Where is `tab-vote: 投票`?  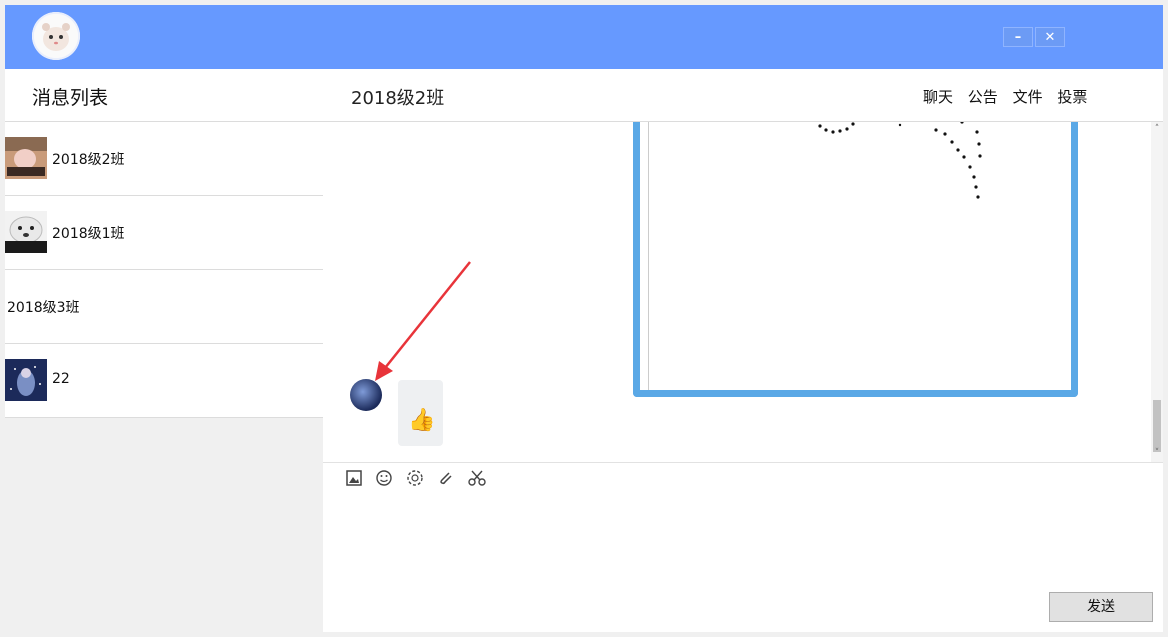 tab-vote: 投票 is located at coordinates (1072, 97).